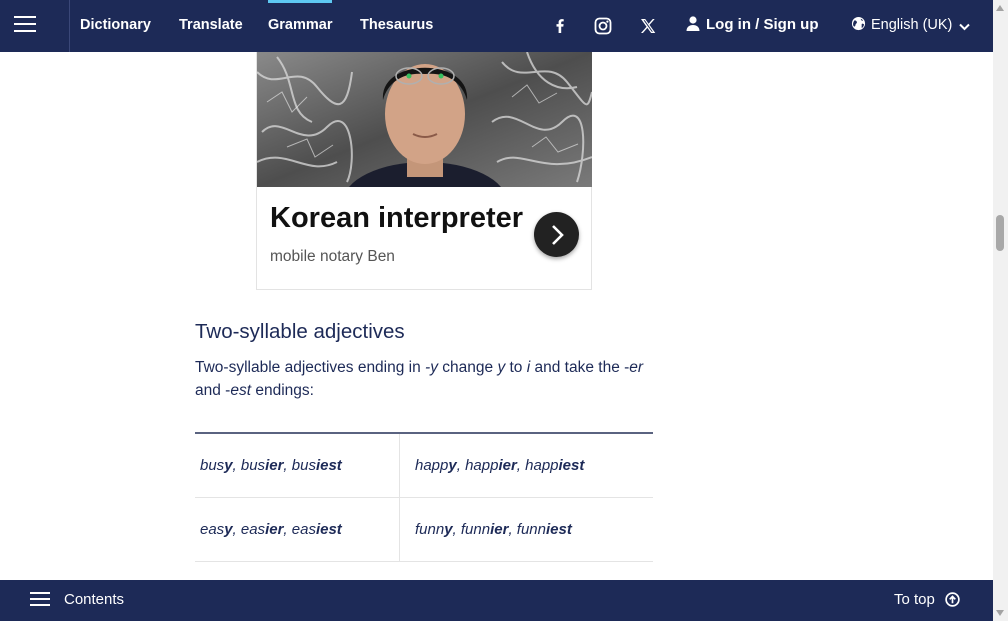 This screenshot has width=1008, height=621. What do you see at coordinates (560, 26) in the screenshot?
I see `facebook-icon` at bounding box center [560, 26].